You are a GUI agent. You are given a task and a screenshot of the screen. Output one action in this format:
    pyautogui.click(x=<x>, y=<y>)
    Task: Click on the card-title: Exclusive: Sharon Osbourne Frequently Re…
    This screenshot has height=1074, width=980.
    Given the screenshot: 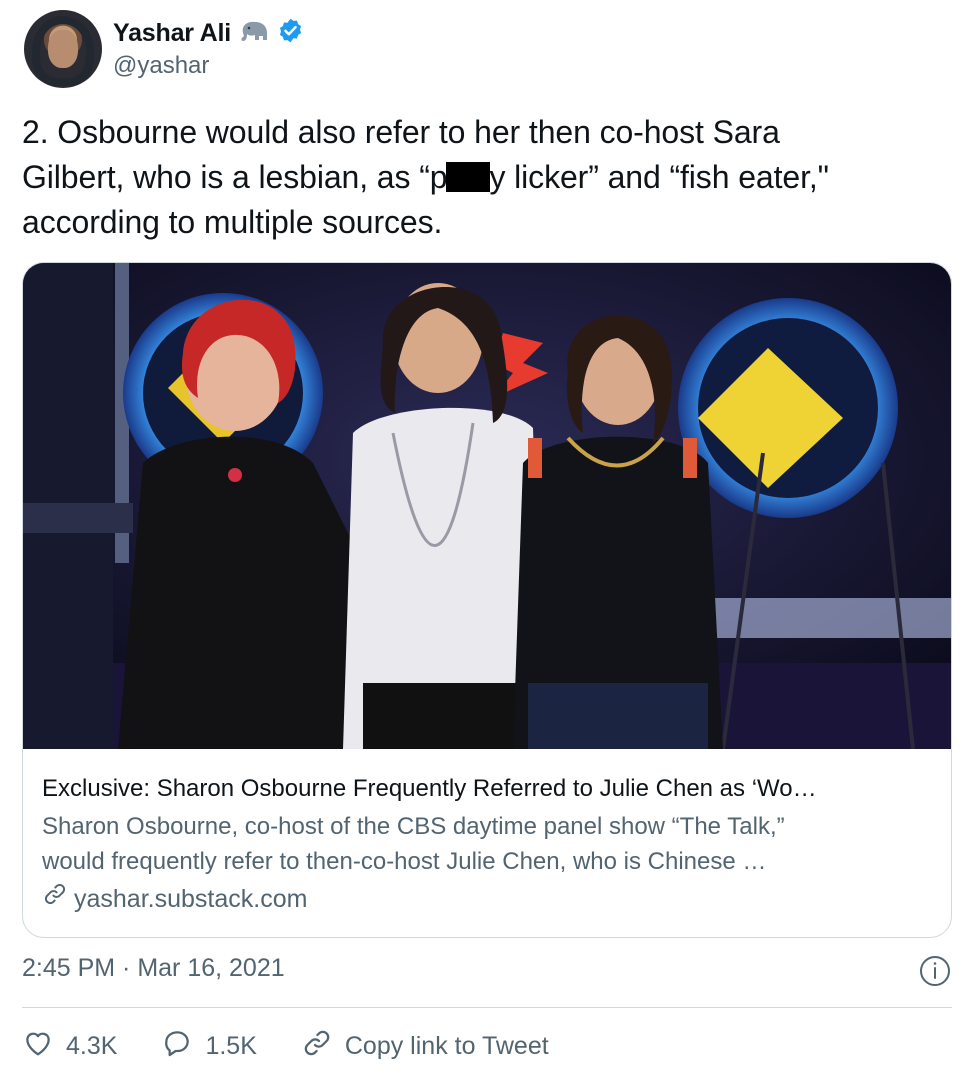 What is the action you would take?
    pyautogui.click(x=487, y=789)
    